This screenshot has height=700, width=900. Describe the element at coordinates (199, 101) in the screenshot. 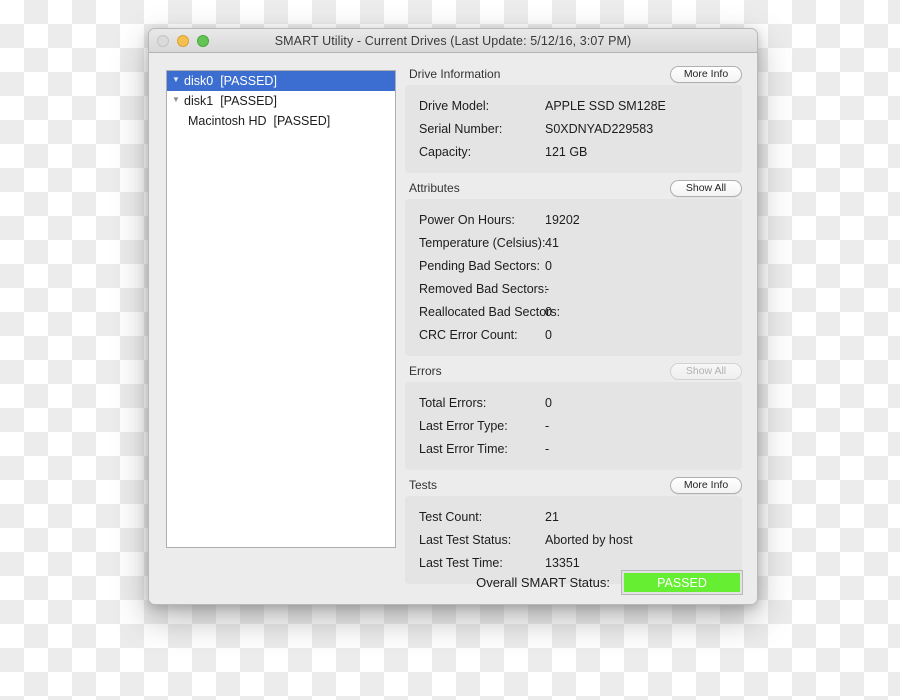

I see `drive-list-item-name: disk1` at that location.